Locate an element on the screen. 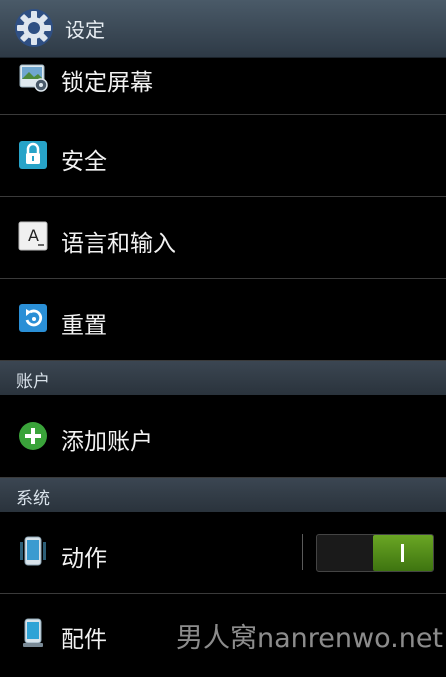 Image resolution: width=446 pixels, height=677 pixels. lock-screen-icon is located at coordinates (33, 78).